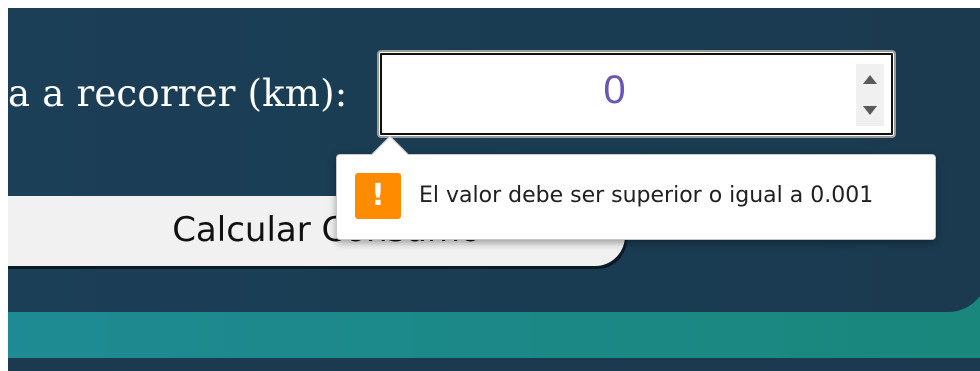  What do you see at coordinates (614, 90) in the screenshot?
I see `distance-input-value: 0` at bounding box center [614, 90].